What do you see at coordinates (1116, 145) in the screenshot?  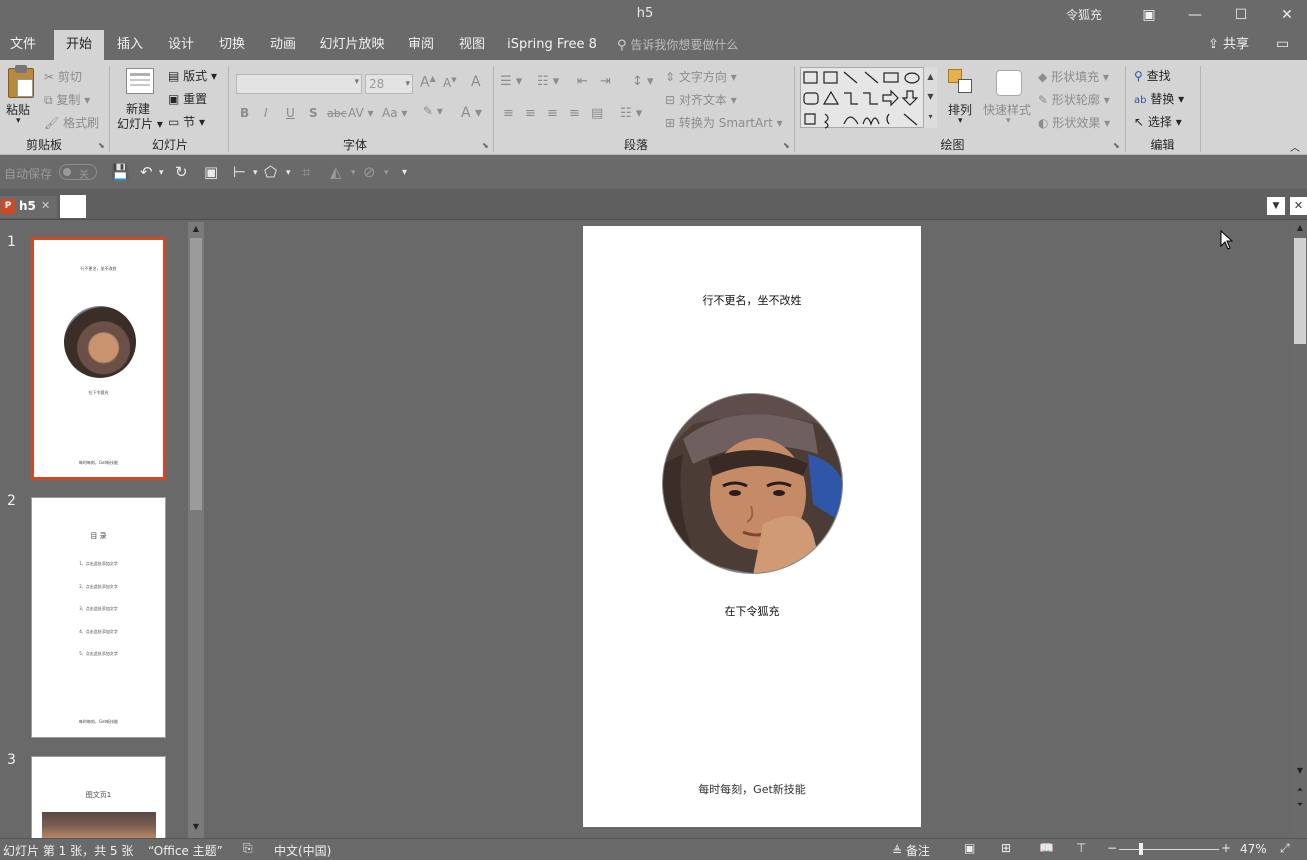 I see `drawing-launcher-icon: ⬊` at bounding box center [1116, 145].